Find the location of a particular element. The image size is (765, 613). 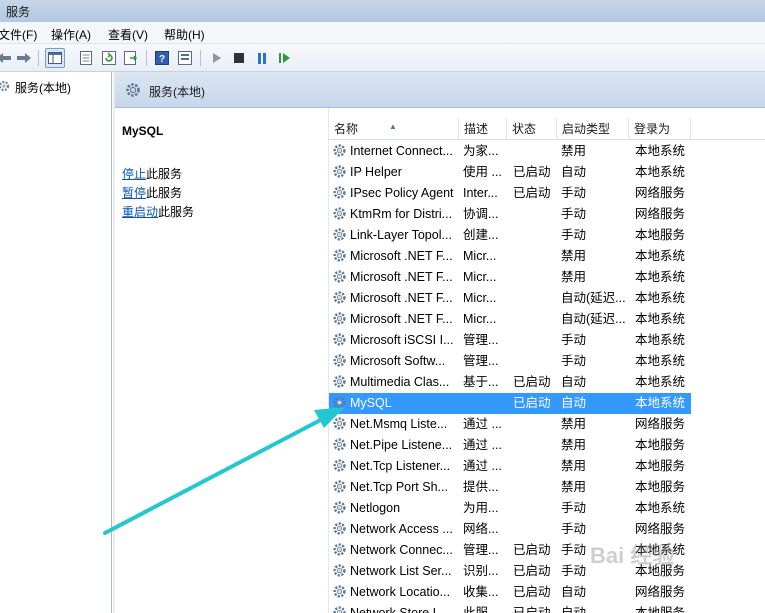

menu-help: 帮助(H) is located at coordinates (184, 34).